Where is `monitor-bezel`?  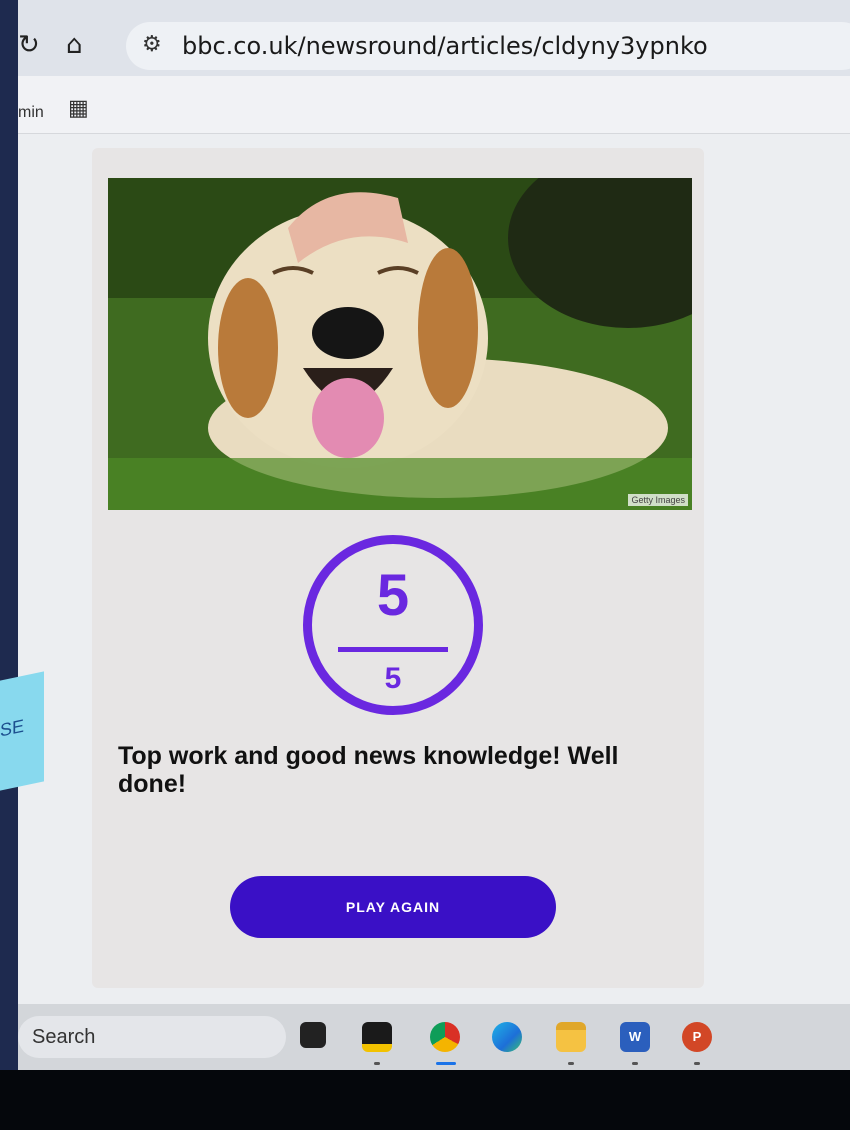
monitor-bezel is located at coordinates (425, 1100).